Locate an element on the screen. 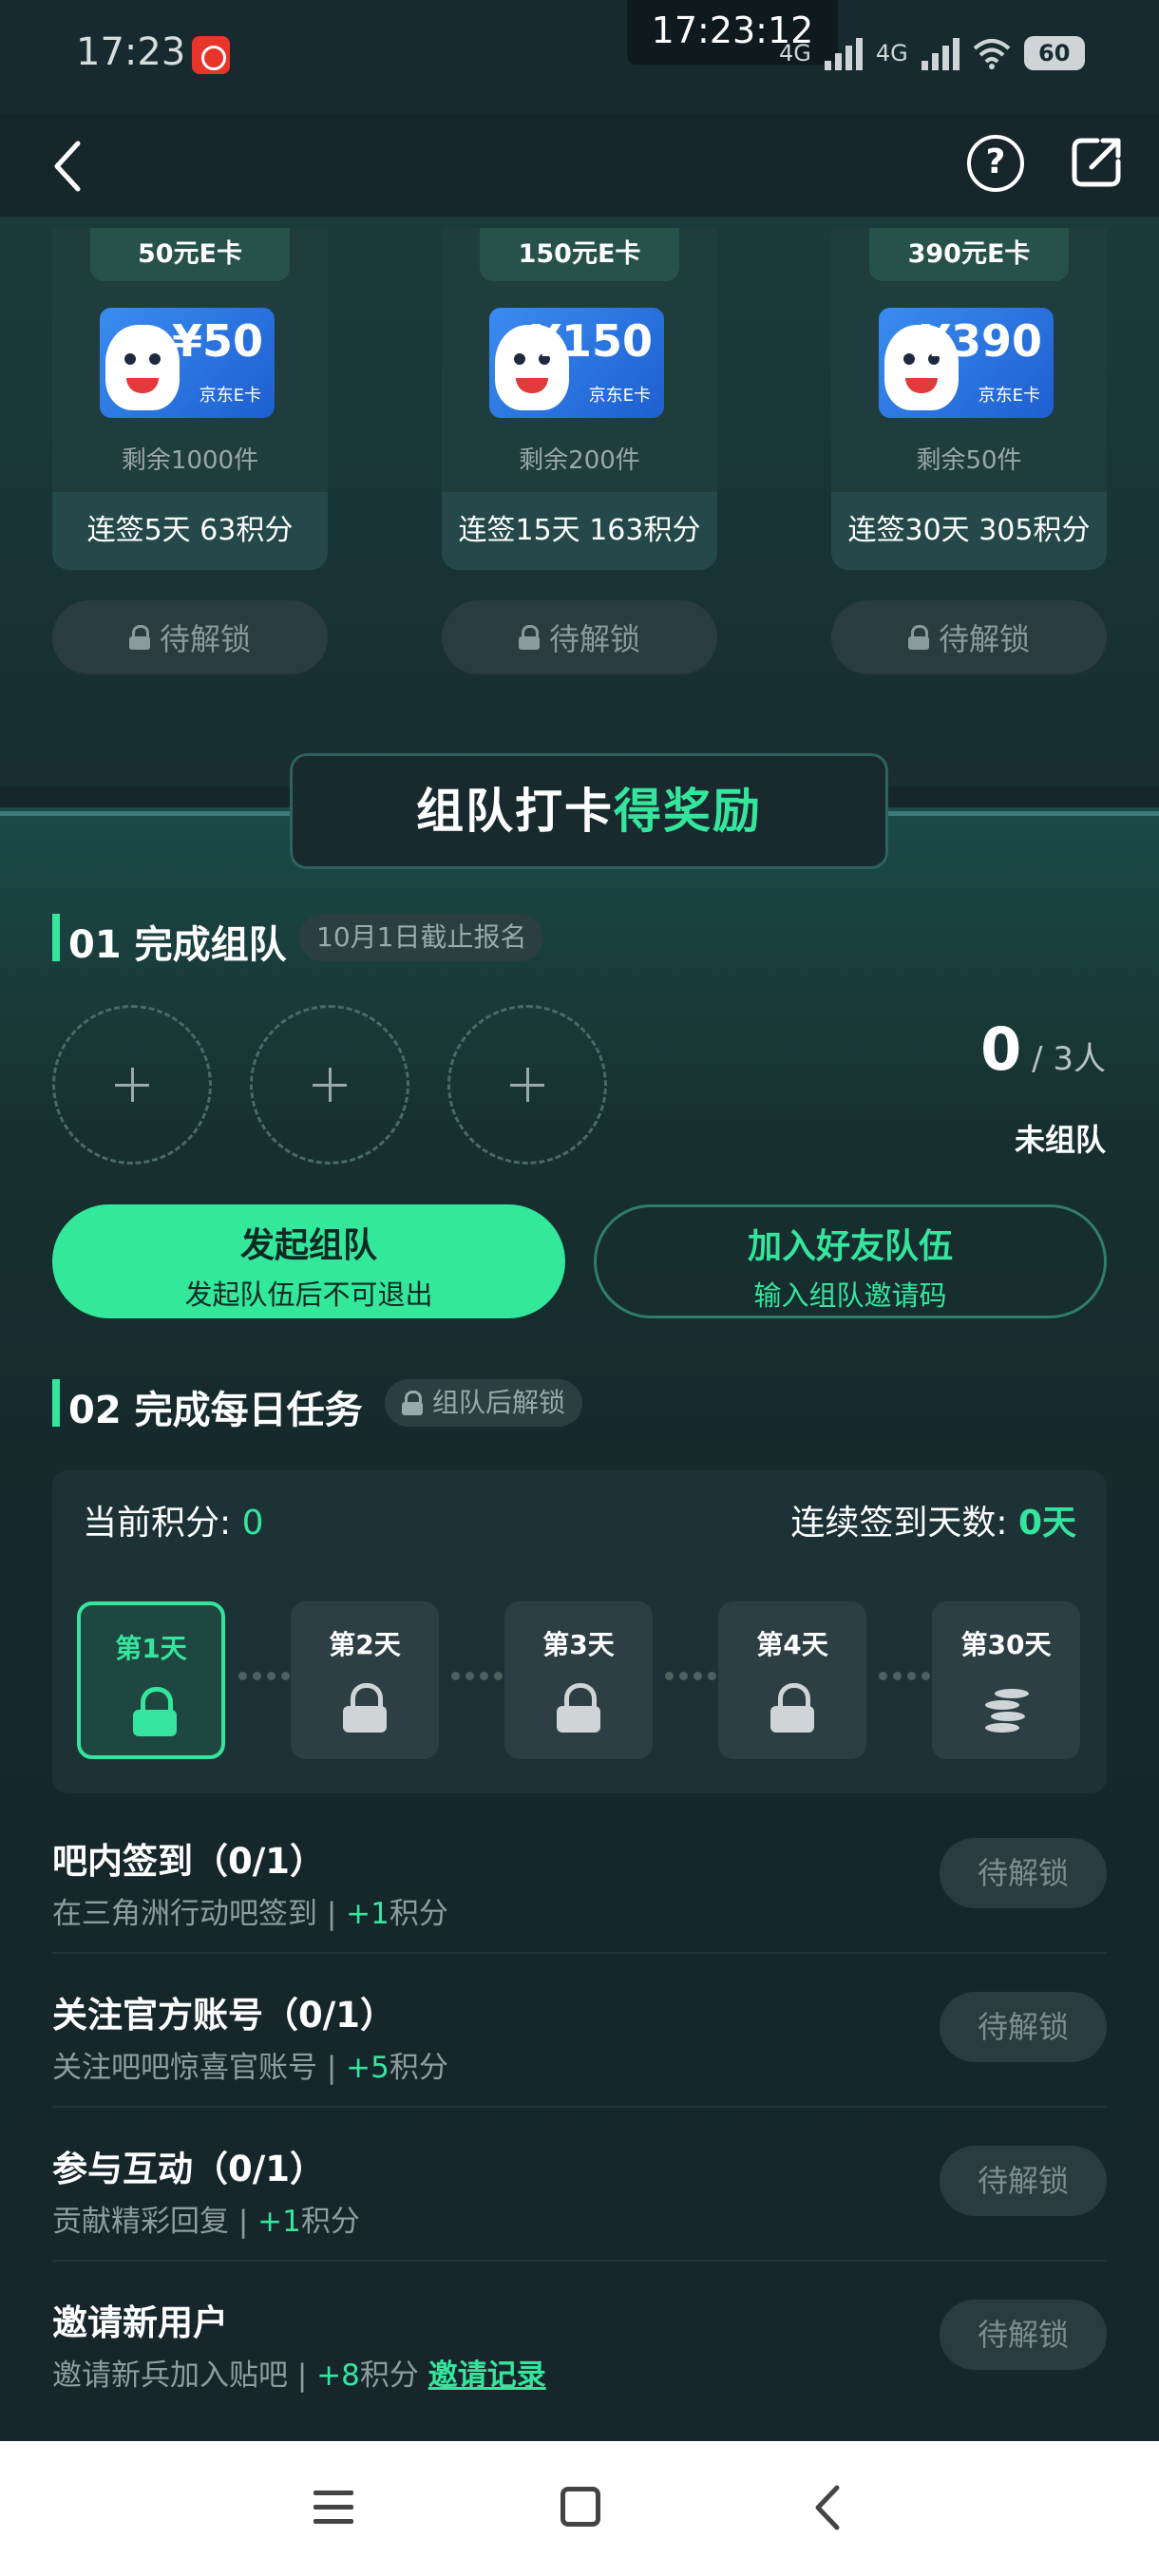  step2-title: 02 完成每日任务 is located at coordinates (215, 1410).